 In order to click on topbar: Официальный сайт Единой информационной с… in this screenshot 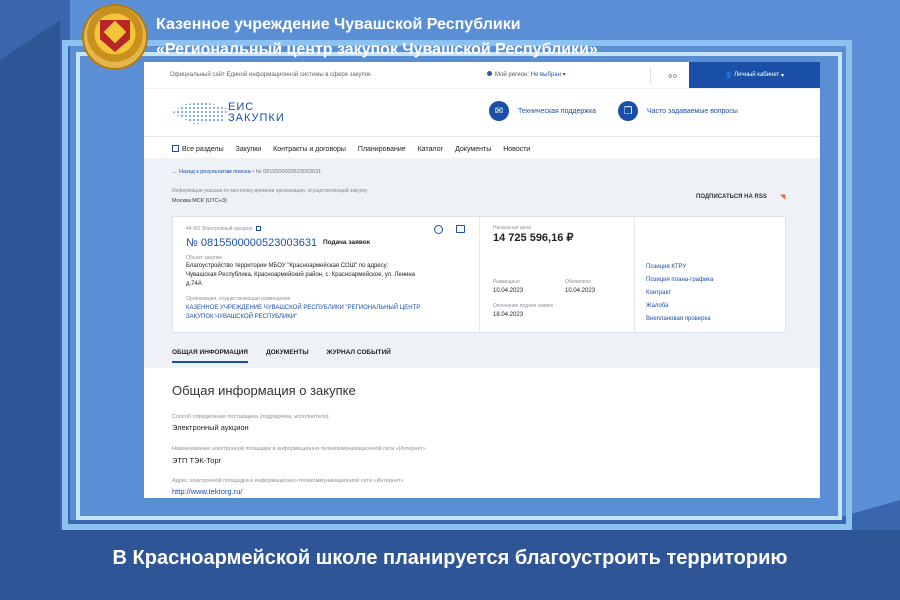, I will do `click(482, 75)`.